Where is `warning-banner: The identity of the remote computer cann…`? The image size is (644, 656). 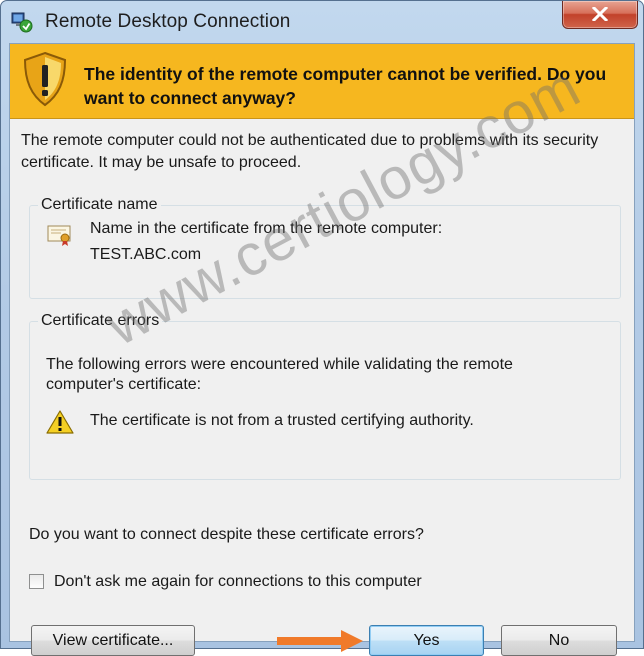 warning-banner: The identity of the remote computer cann… is located at coordinates (322, 81).